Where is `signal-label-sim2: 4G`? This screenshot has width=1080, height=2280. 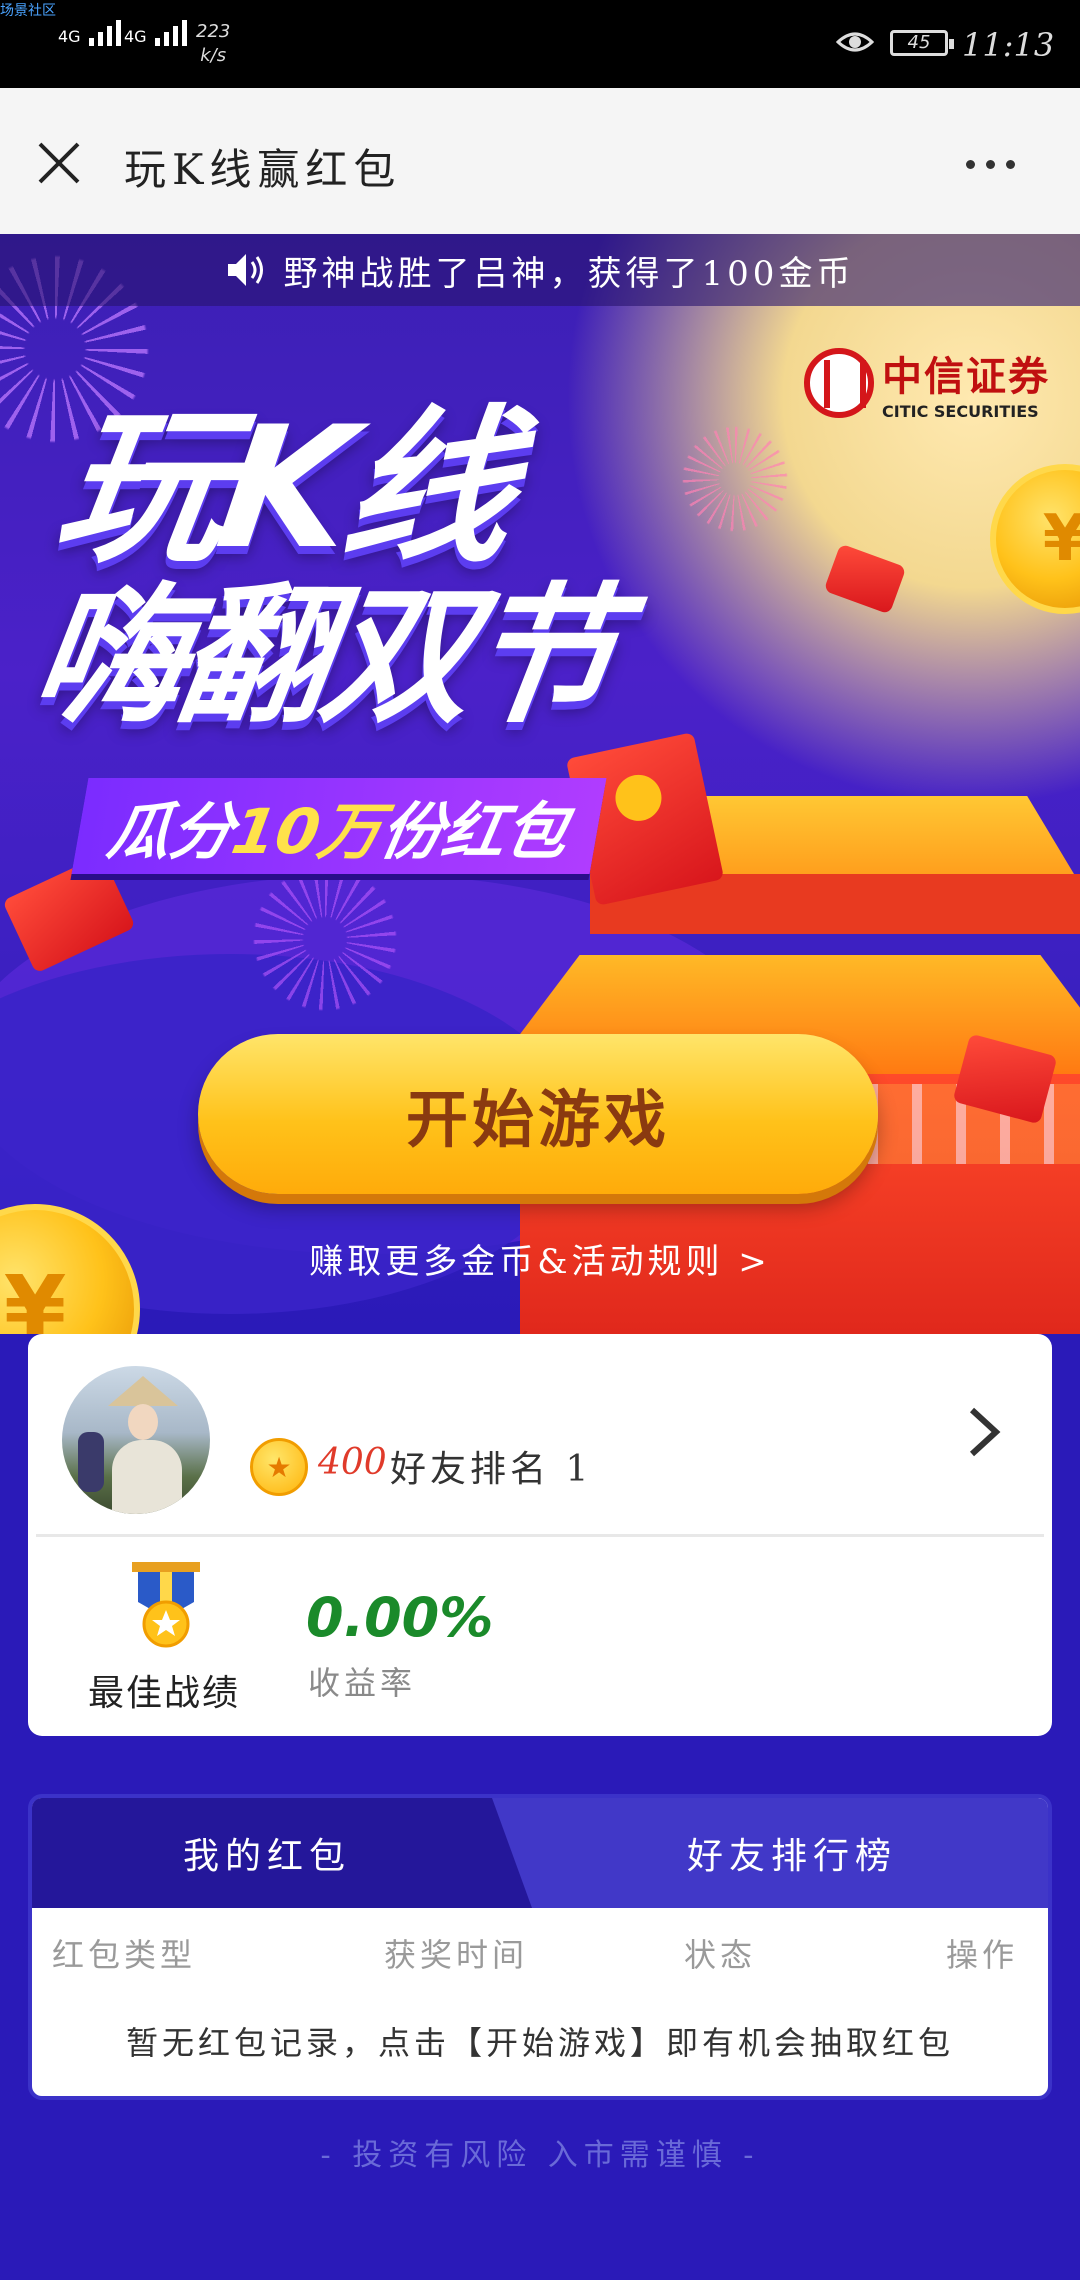
signal-label-sim2: 4G is located at coordinates (135, 36).